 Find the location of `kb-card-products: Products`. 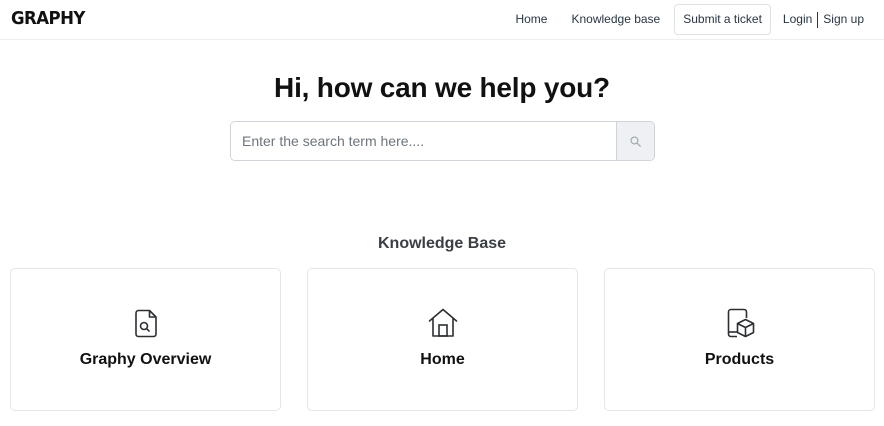

kb-card-products: Products is located at coordinates (739, 339).